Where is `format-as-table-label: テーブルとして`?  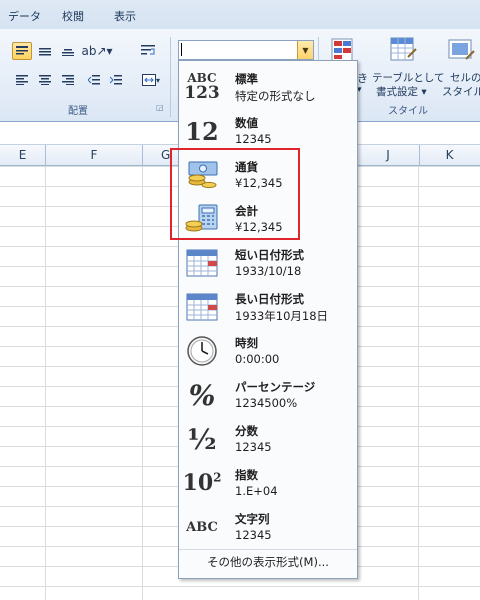
format-as-table-label: テーブルとして is located at coordinates (408, 78).